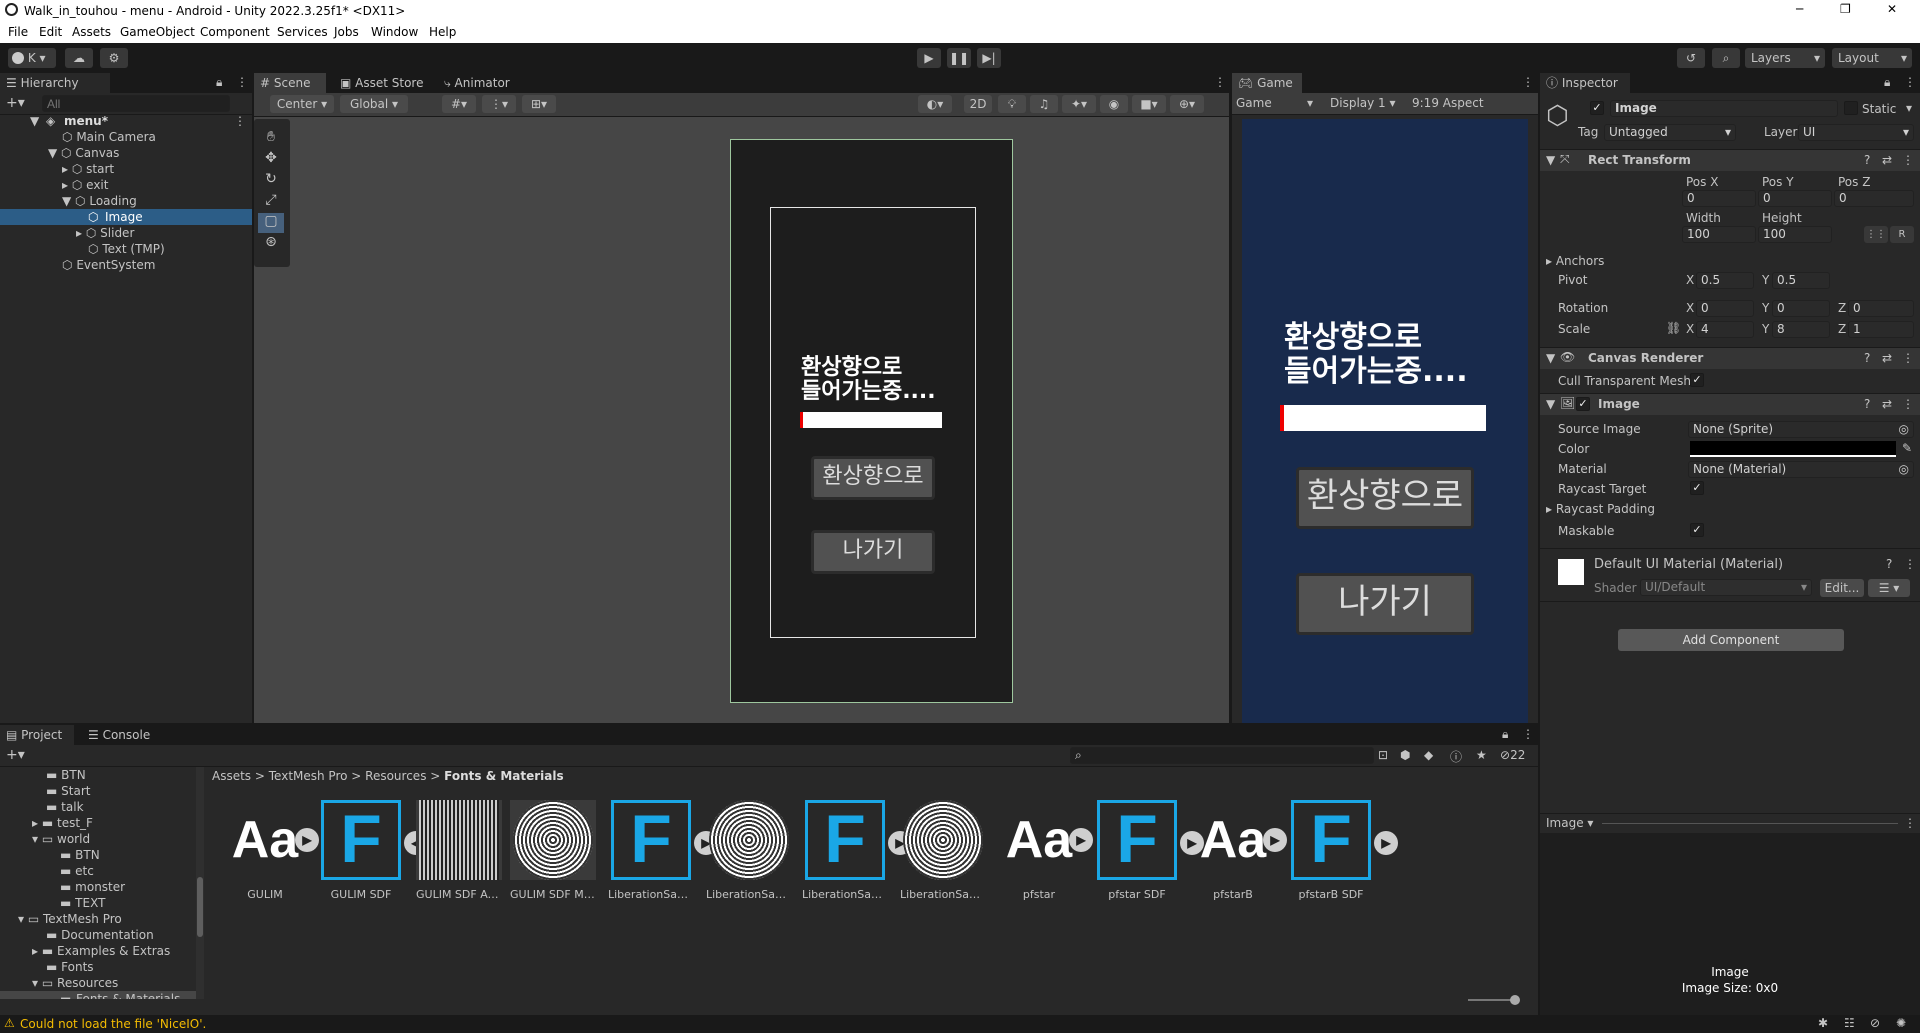 This screenshot has width=1920, height=1033. Describe the element at coordinates (1907, 448) in the screenshot. I see `eyedropper-icon: ✎` at that location.